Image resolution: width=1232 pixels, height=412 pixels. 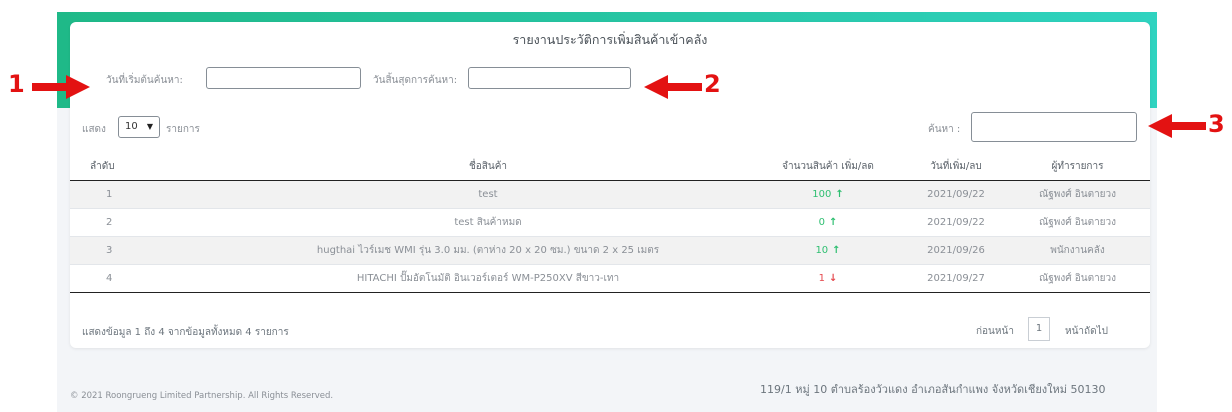 What do you see at coordinates (16, 84) in the screenshot?
I see `callout-number-1: 1` at bounding box center [16, 84].